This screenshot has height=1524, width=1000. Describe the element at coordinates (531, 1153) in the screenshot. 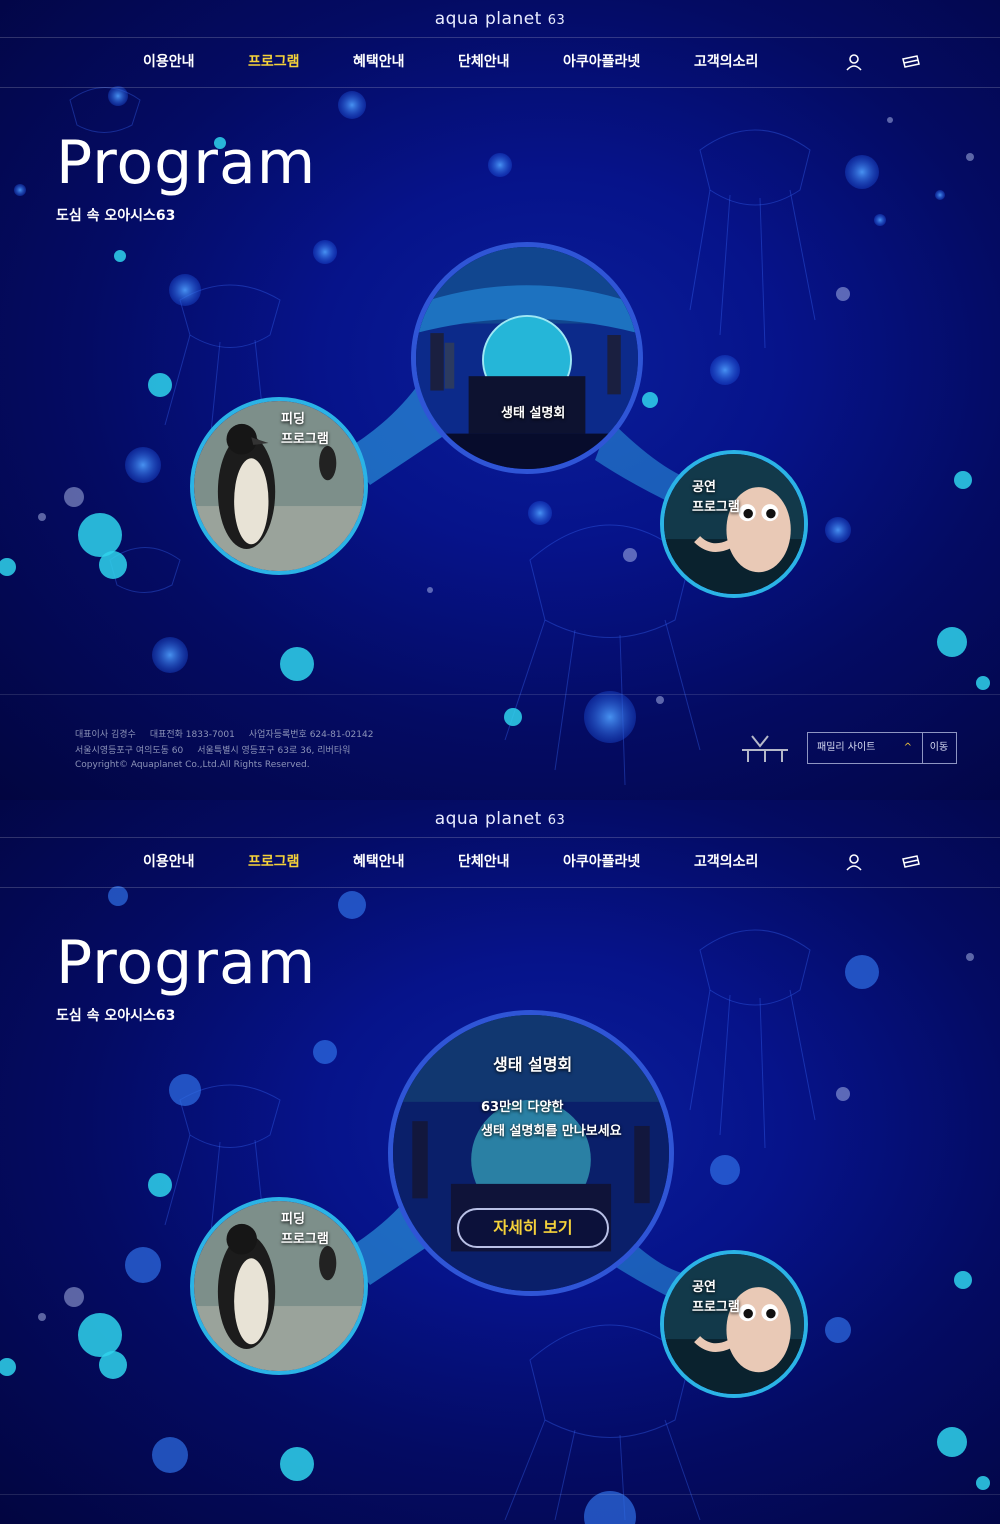

I see `program-circle-ecology-hover` at that location.